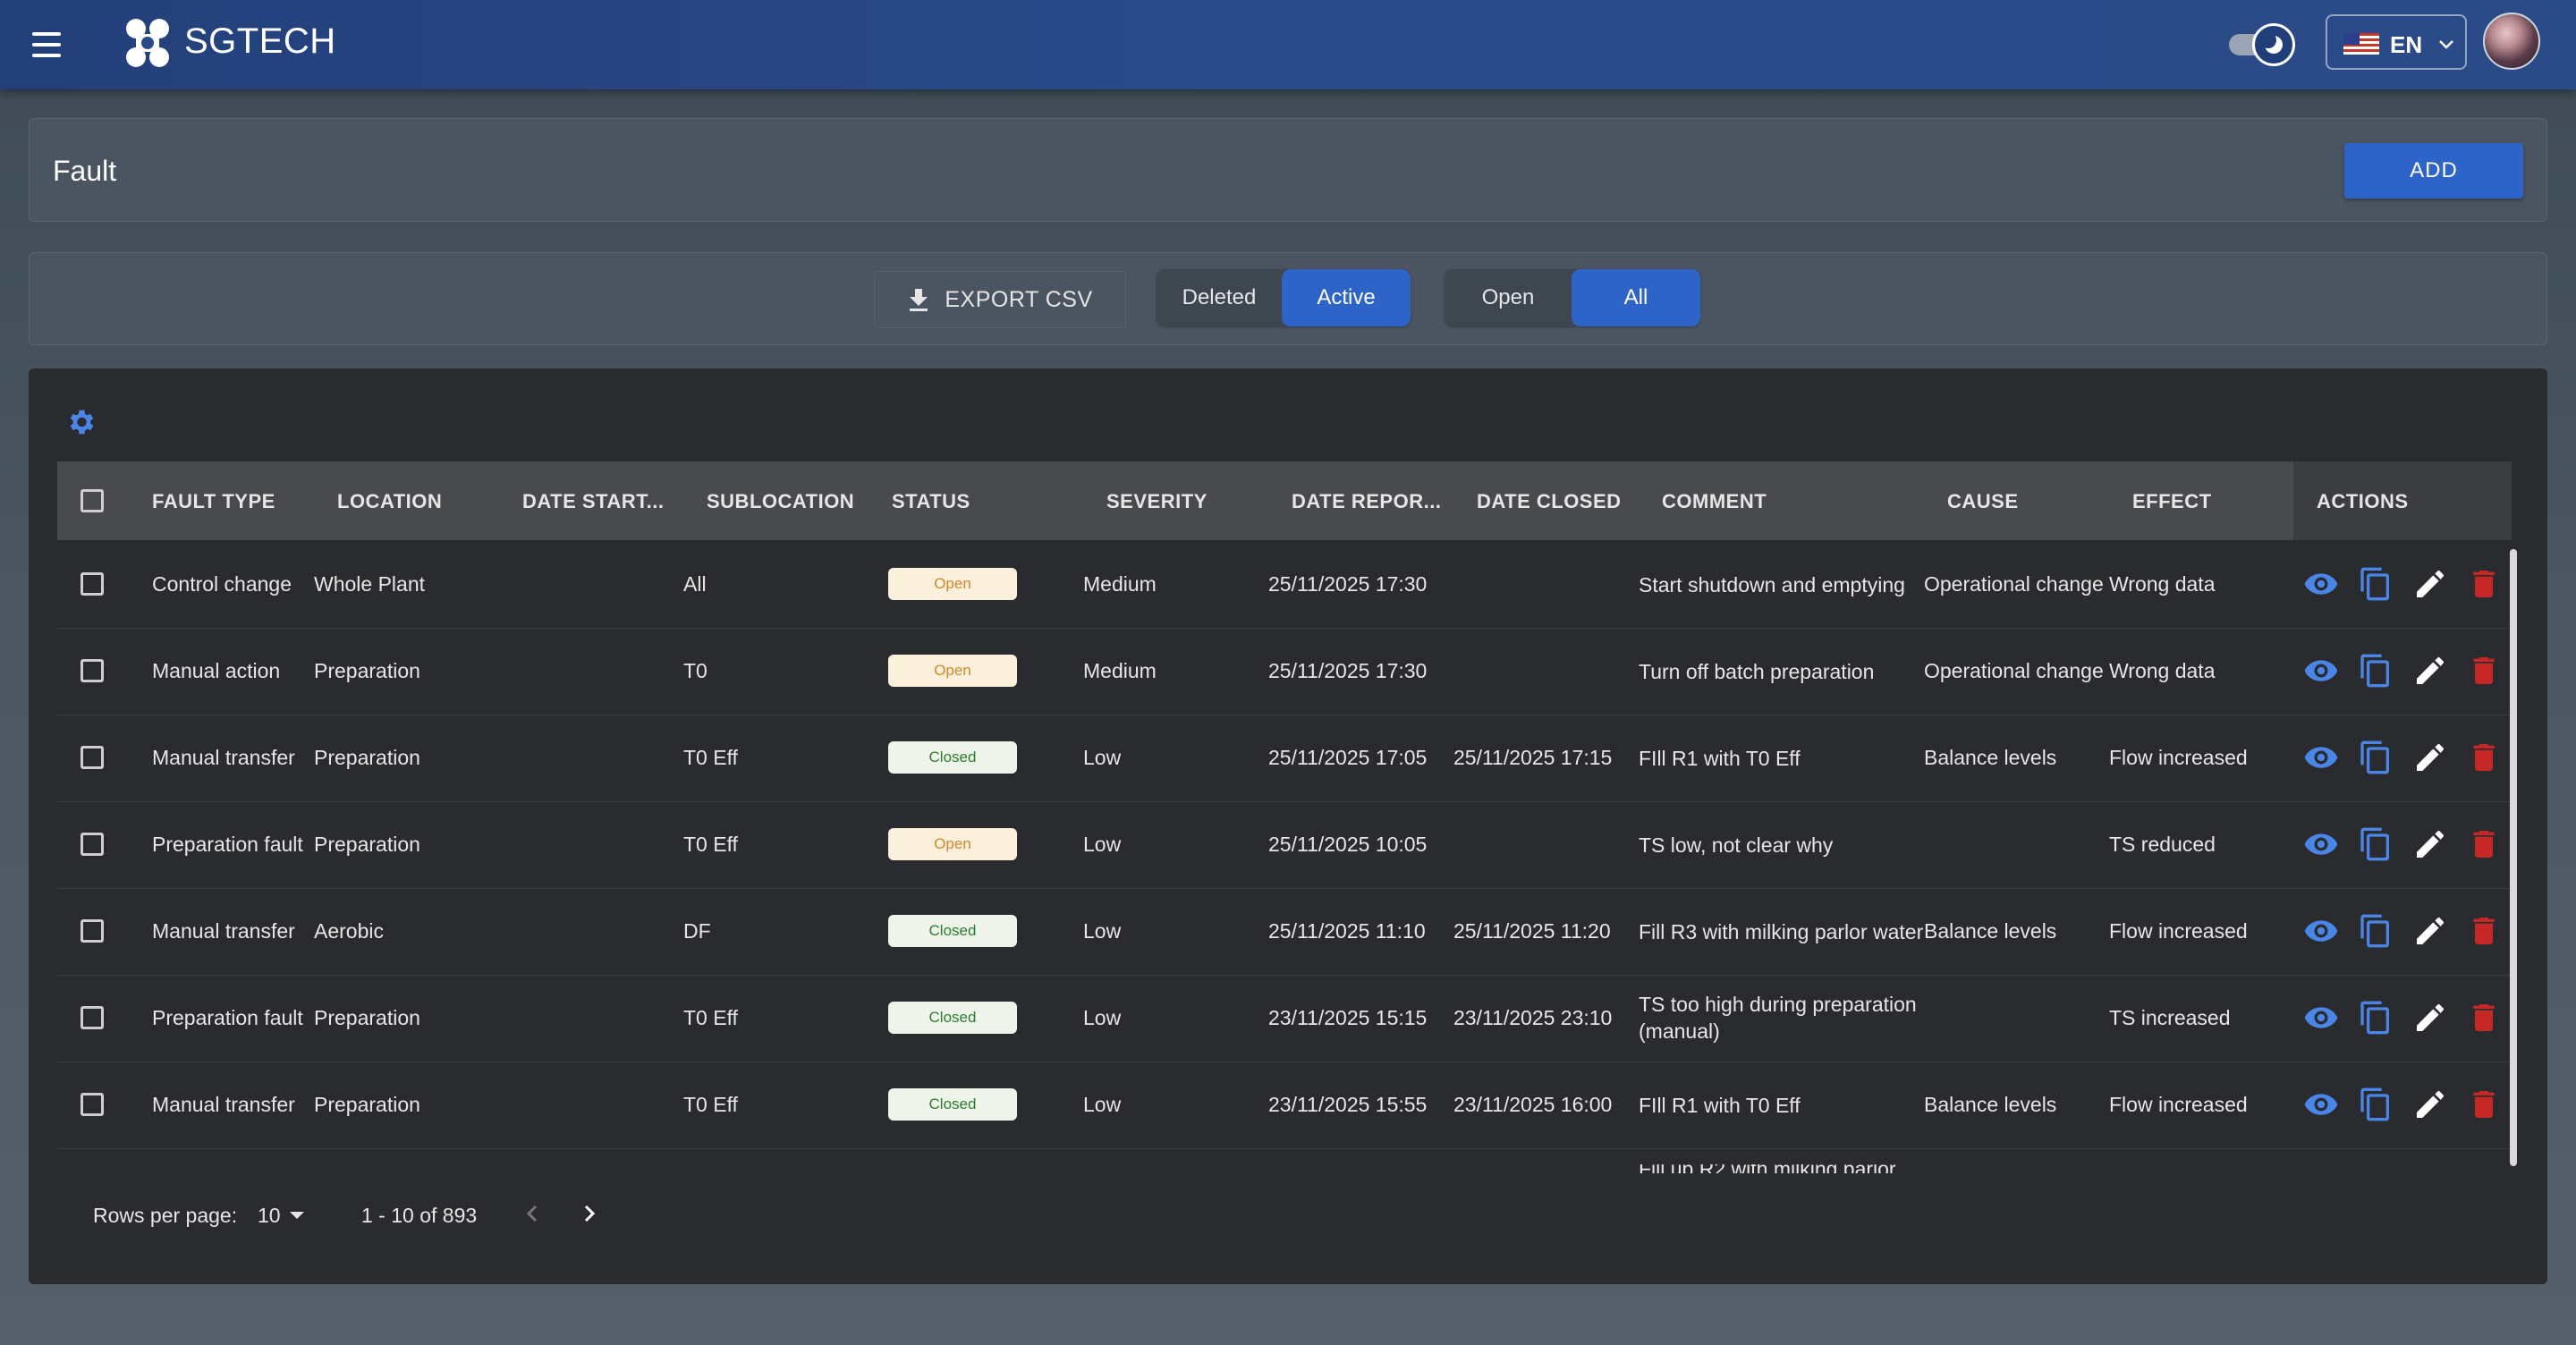 This screenshot has height=1345, width=2576. What do you see at coordinates (223, 1104) in the screenshot?
I see `cell-fault-type: Manual transfer` at bounding box center [223, 1104].